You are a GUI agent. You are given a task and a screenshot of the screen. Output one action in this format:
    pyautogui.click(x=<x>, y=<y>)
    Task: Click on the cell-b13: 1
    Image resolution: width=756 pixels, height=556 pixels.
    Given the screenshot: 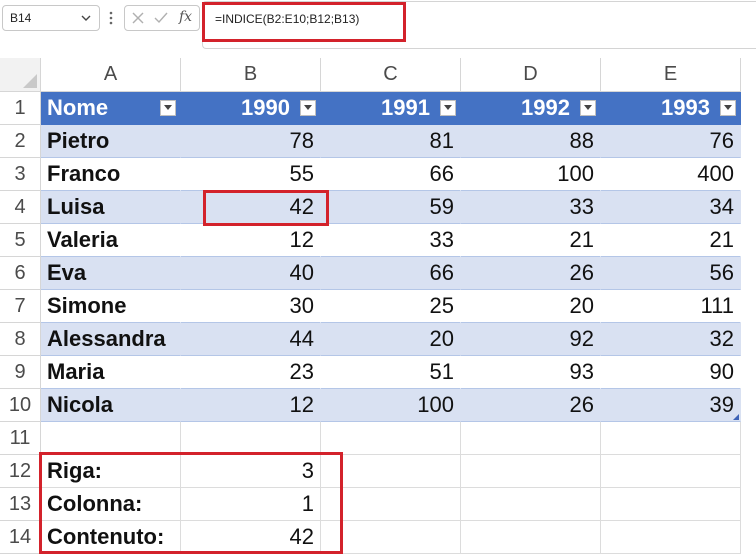 What is the action you would take?
    pyautogui.click(x=251, y=504)
    